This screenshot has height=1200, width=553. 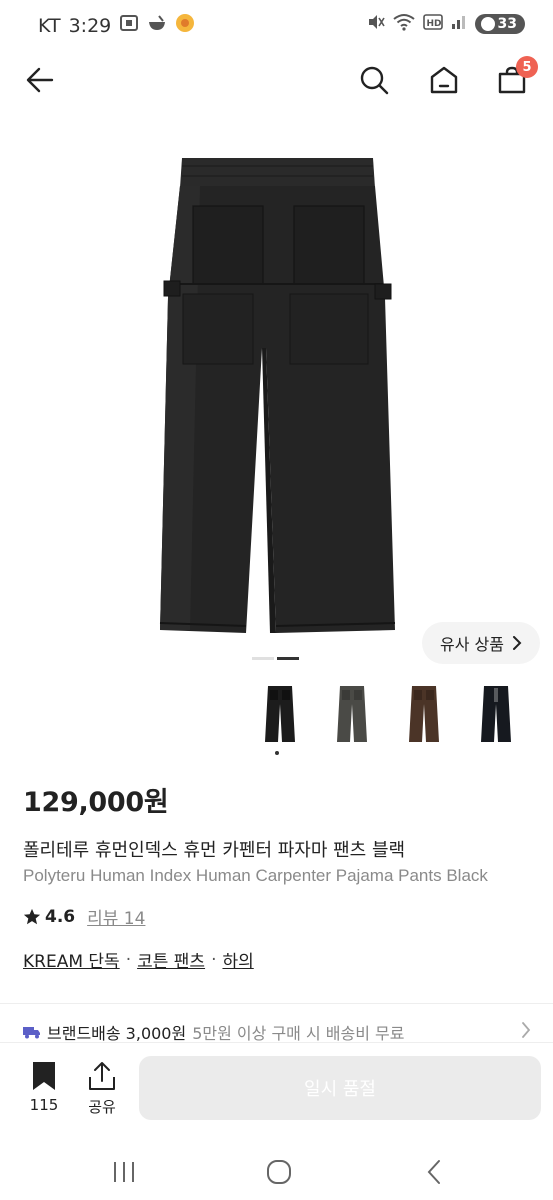 What do you see at coordinates (96, 802) in the screenshot?
I see `product-price: 129,000원` at bounding box center [96, 802].